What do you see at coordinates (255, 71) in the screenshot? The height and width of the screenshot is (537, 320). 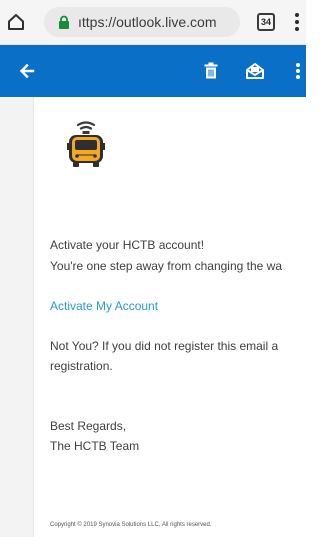 I see `mark-read-icon` at bounding box center [255, 71].